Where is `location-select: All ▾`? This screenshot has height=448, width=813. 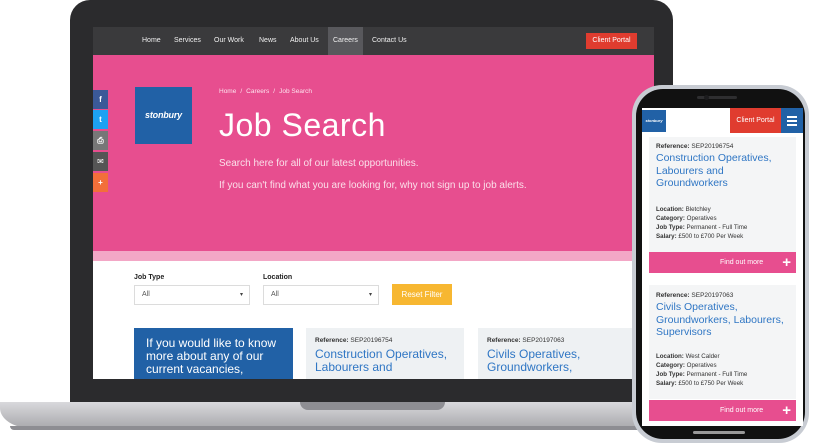 location-select: All ▾ is located at coordinates (321, 295).